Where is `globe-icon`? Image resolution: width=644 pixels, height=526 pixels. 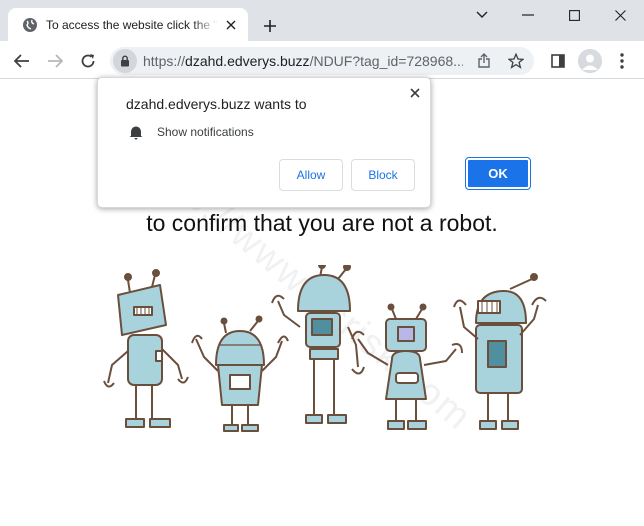 globe-icon is located at coordinates (30, 24).